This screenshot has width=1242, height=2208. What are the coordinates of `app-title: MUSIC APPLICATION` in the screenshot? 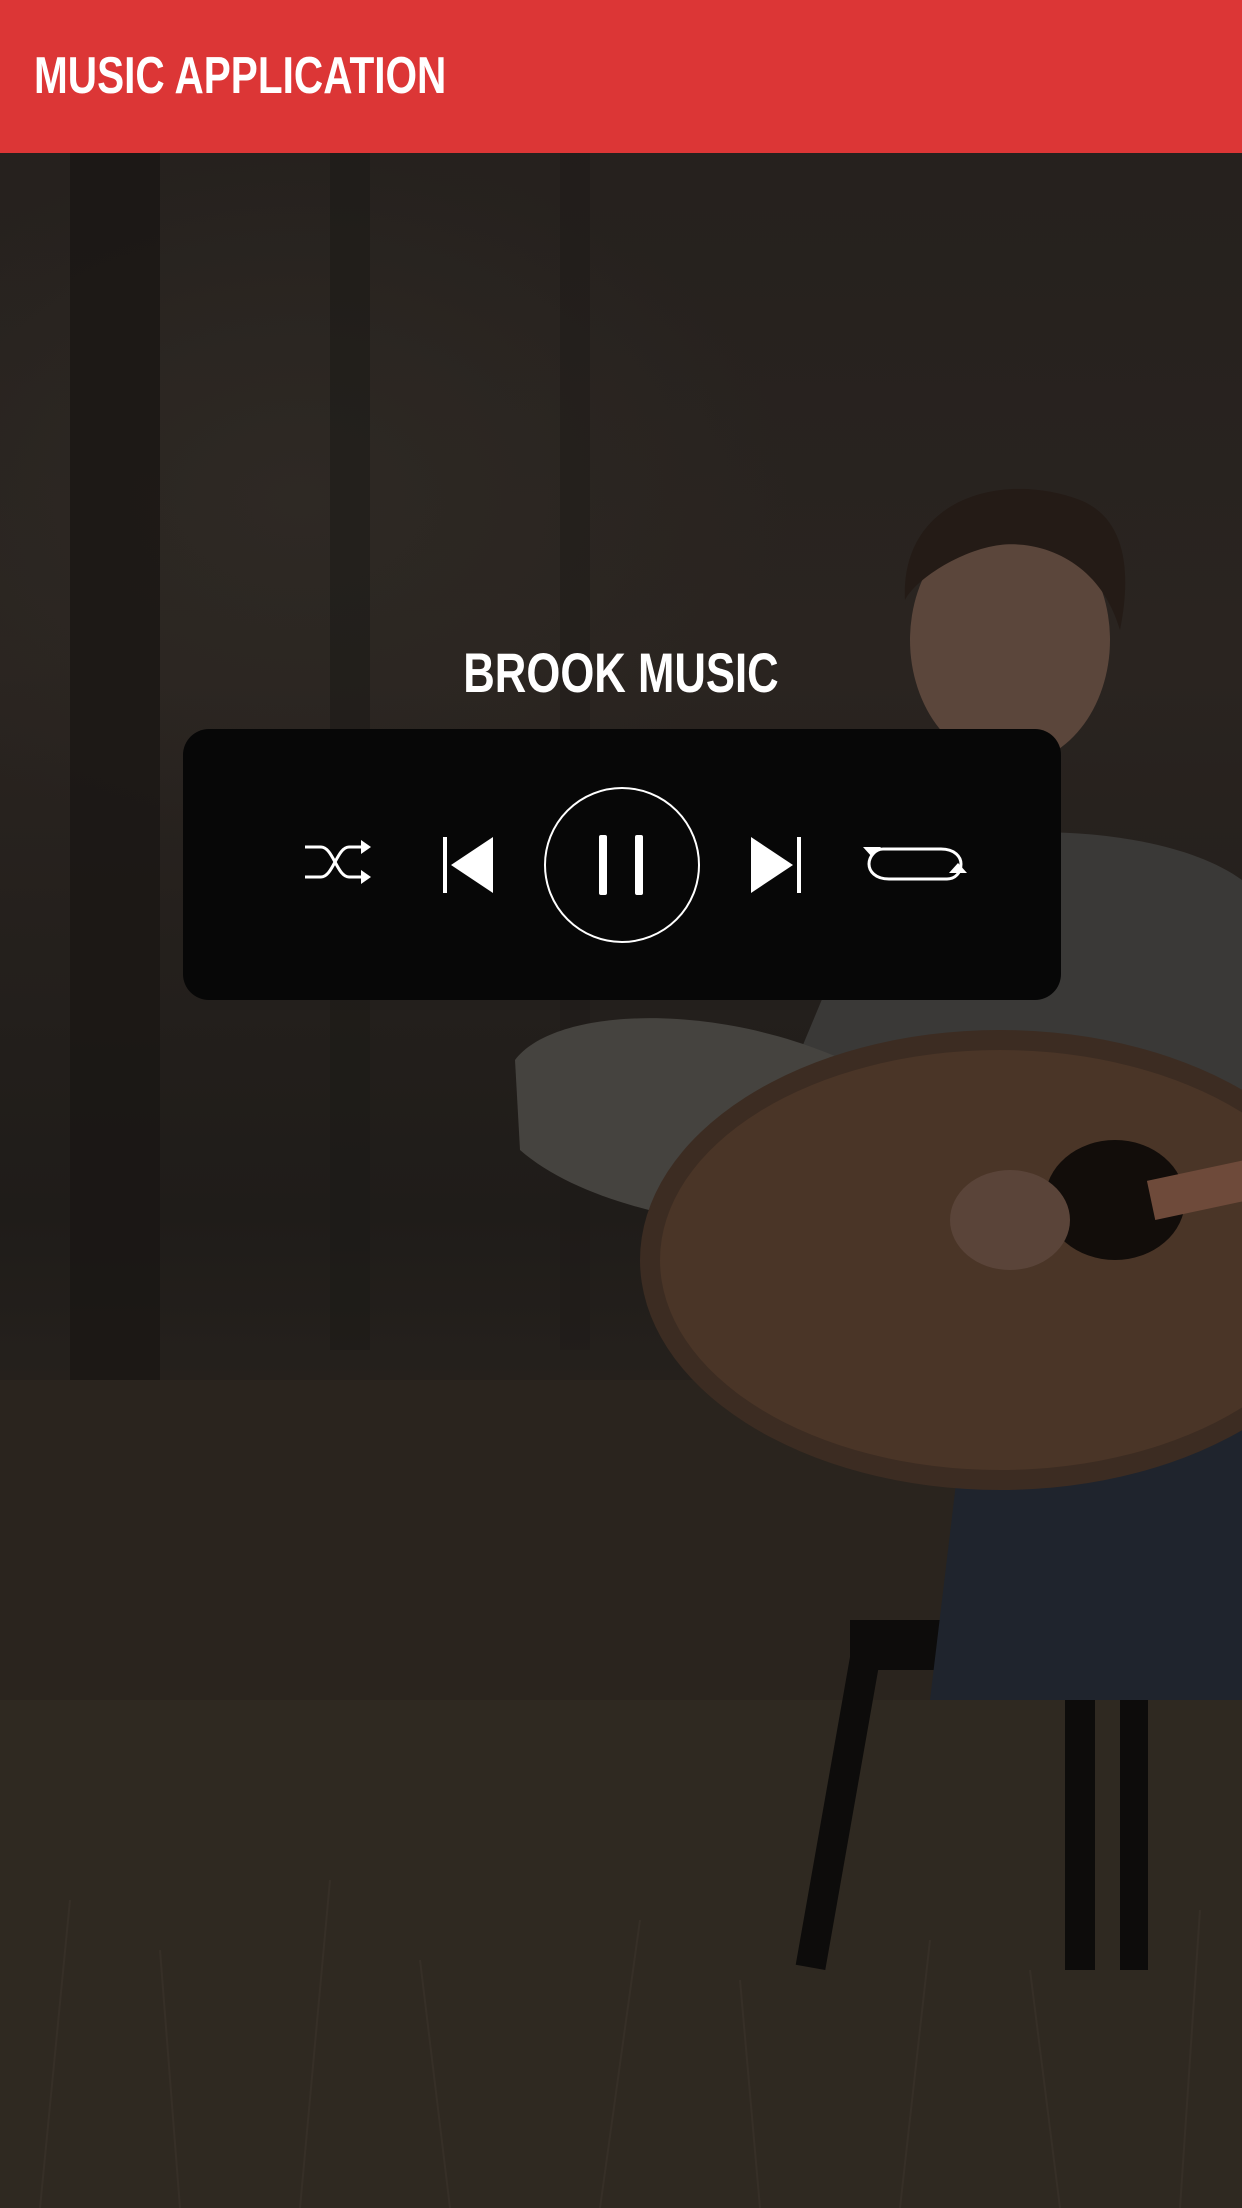 It's located at (240, 76).